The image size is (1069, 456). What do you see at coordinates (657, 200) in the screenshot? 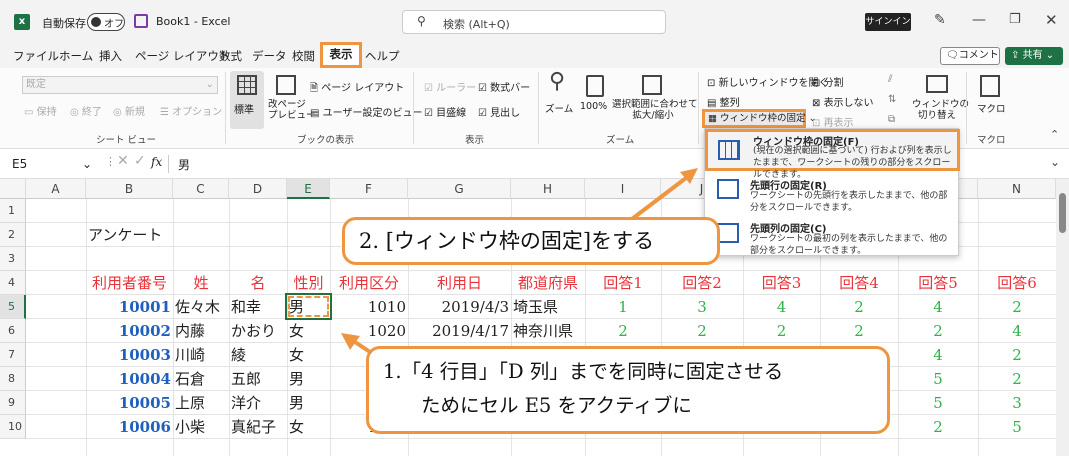
I see `arrow-to-dropdown` at bounding box center [657, 200].